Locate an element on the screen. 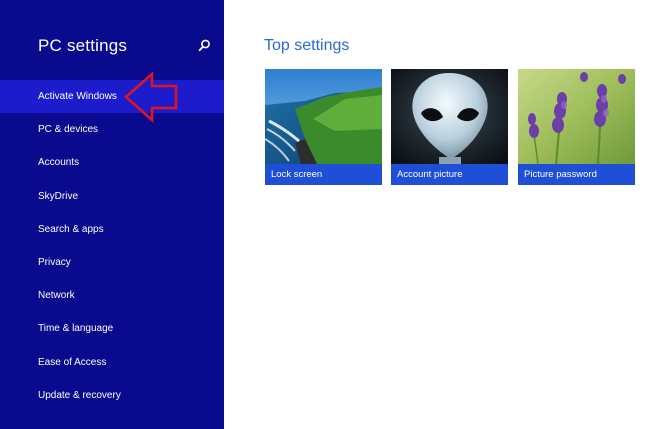  nav-item-pc-devices: PC & devices is located at coordinates (112, 129).